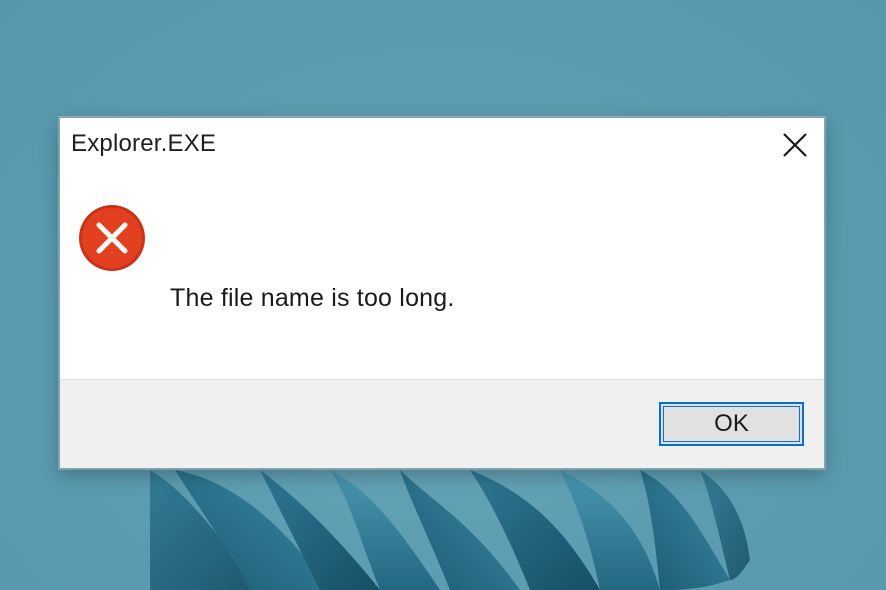 Image resolution: width=886 pixels, height=590 pixels. What do you see at coordinates (442, 423) in the screenshot?
I see `dialog-button-bar: OK` at bounding box center [442, 423].